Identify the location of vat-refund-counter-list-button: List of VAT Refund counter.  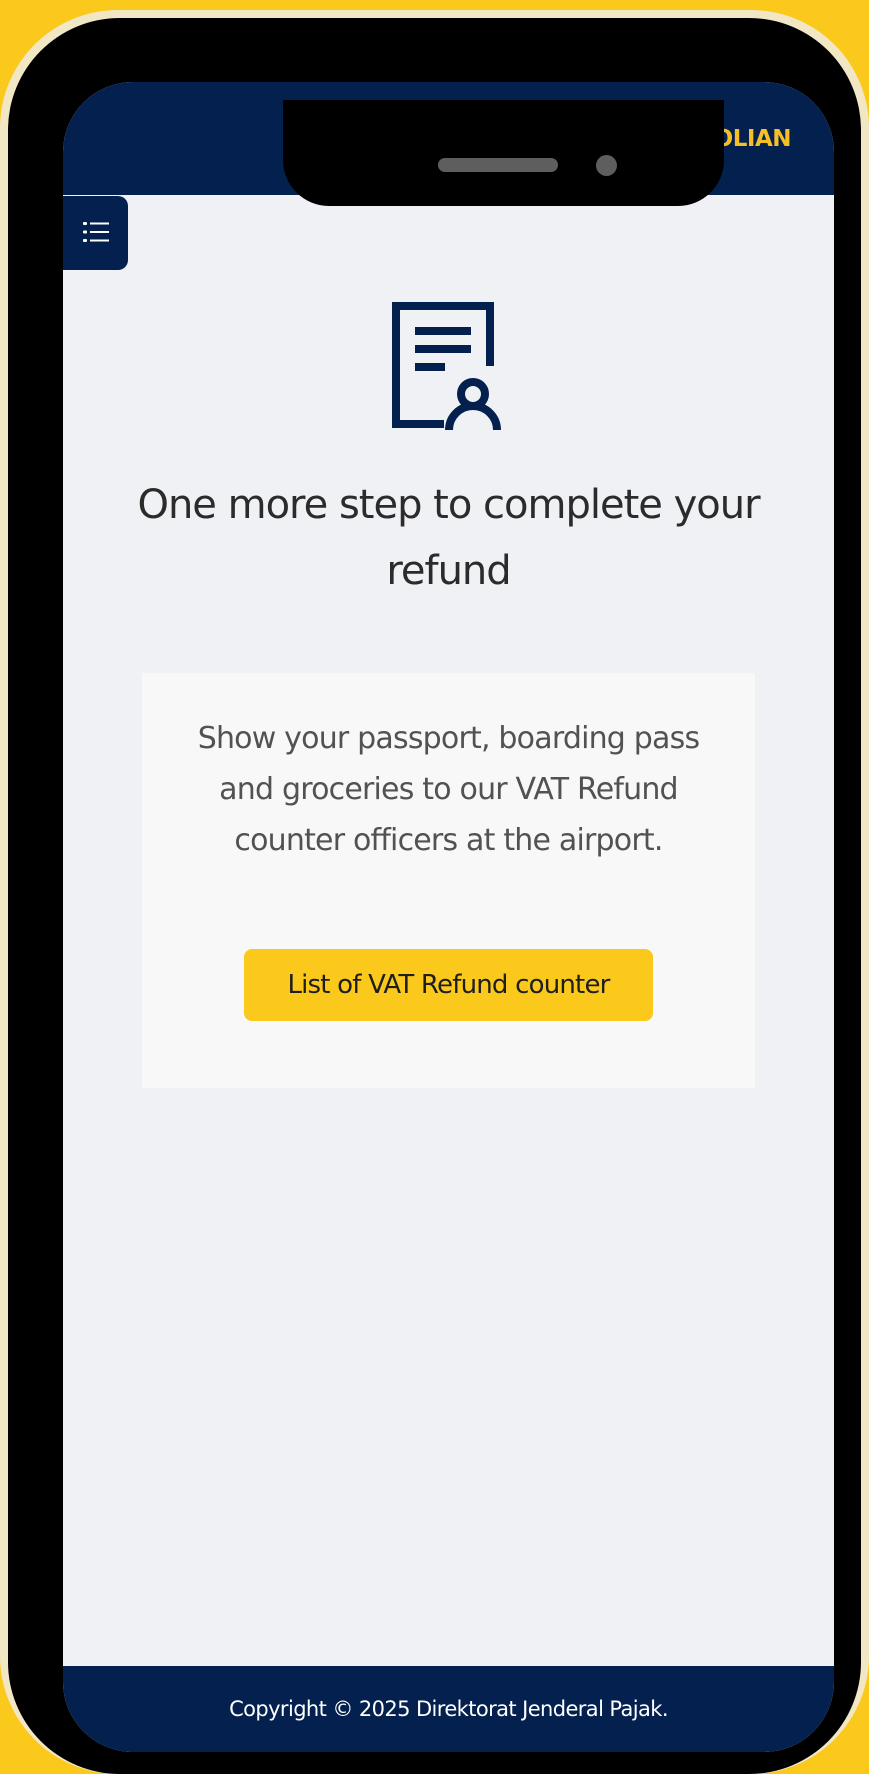
(448, 985).